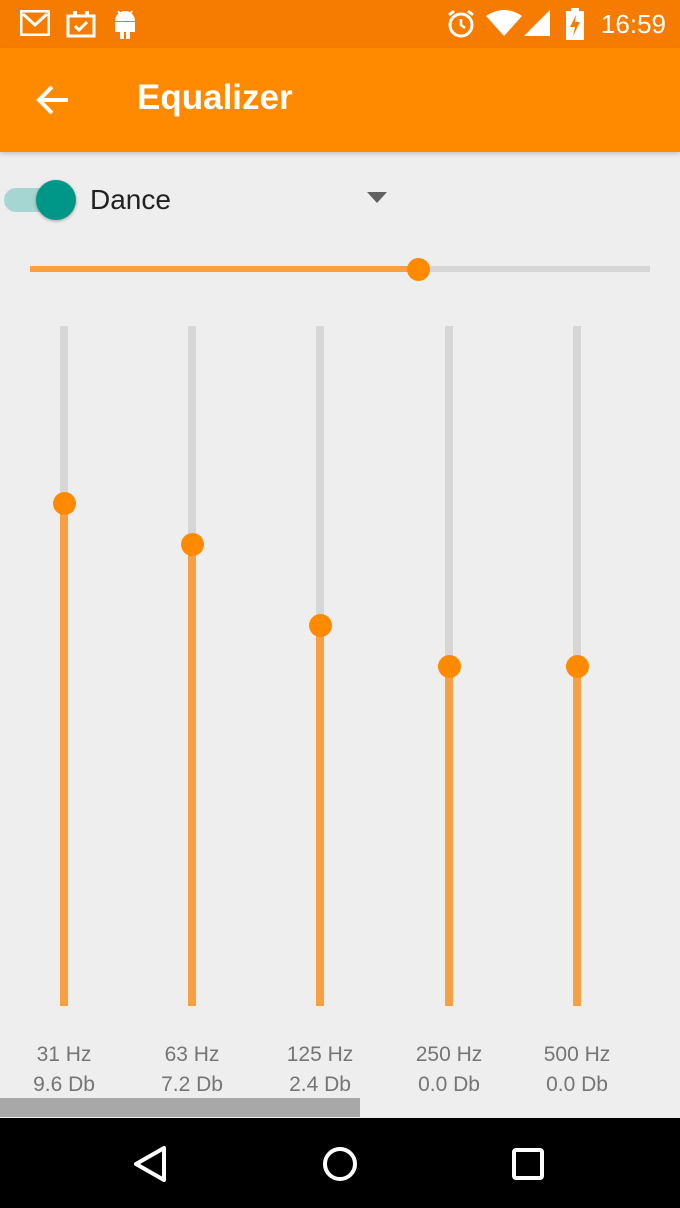  Describe the element at coordinates (537, 23) in the screenshot. I see `signal-icon` at that location.